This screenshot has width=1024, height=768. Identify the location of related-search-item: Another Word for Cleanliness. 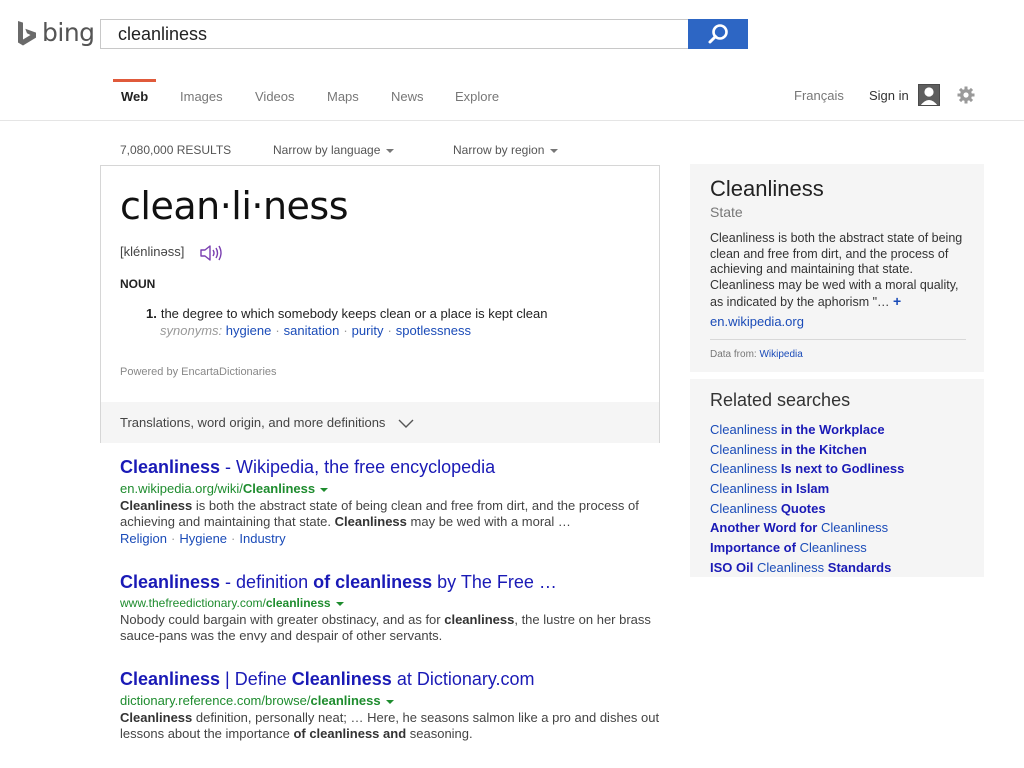
(807, 528).